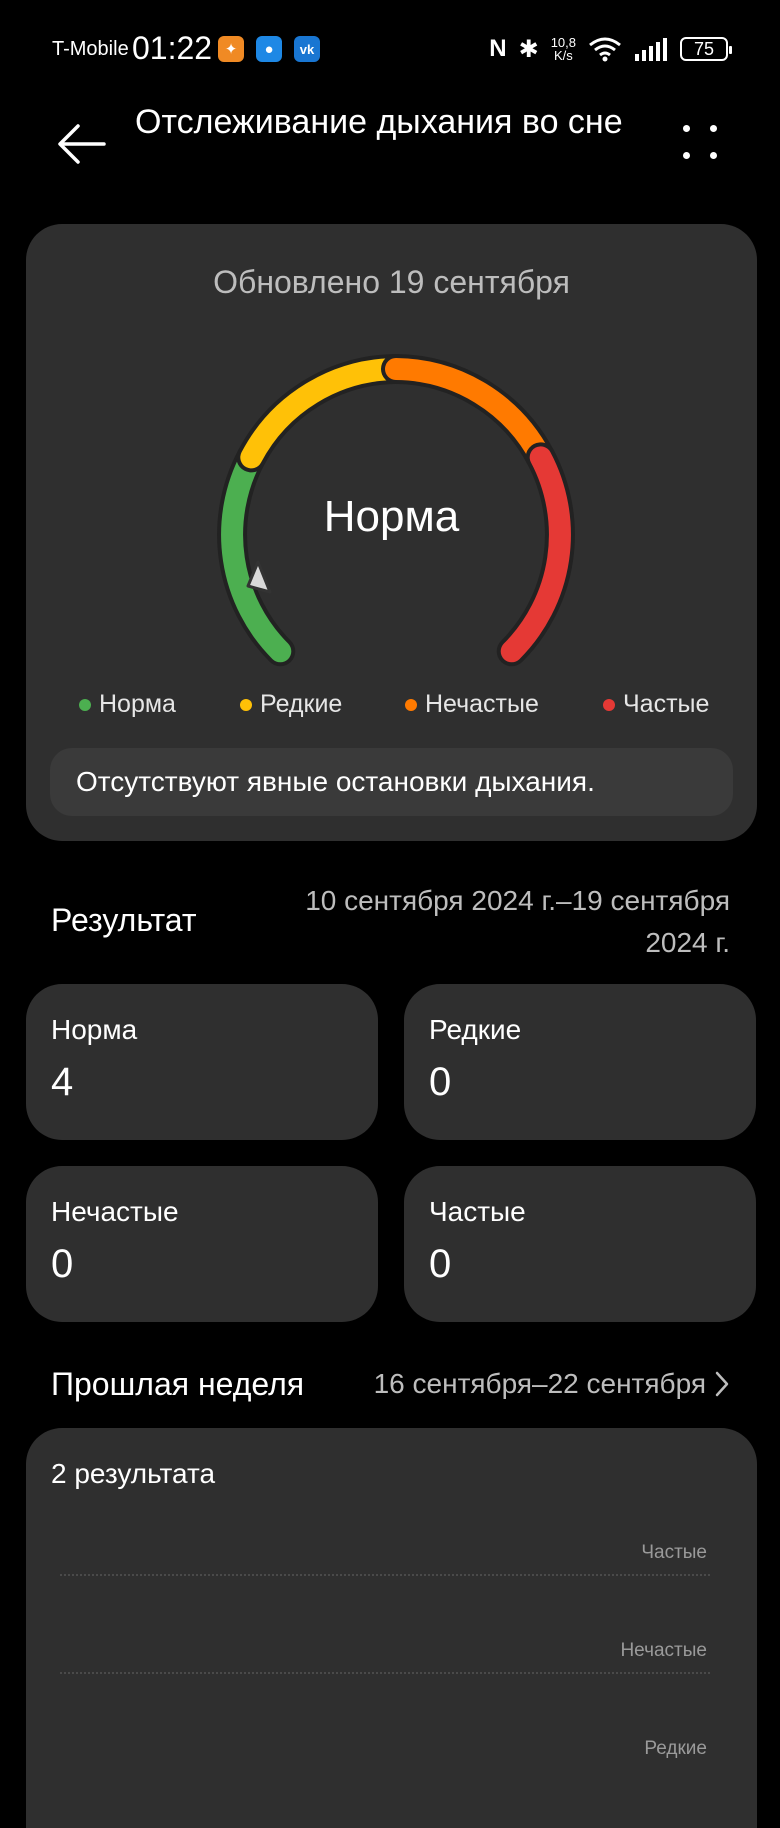 This screenshot has width=780, height=1828. What do you see at coordinates (528, 49) in the screenshot?
I see `bluetooth-icon: ✱` at bounding box center [528, 49].